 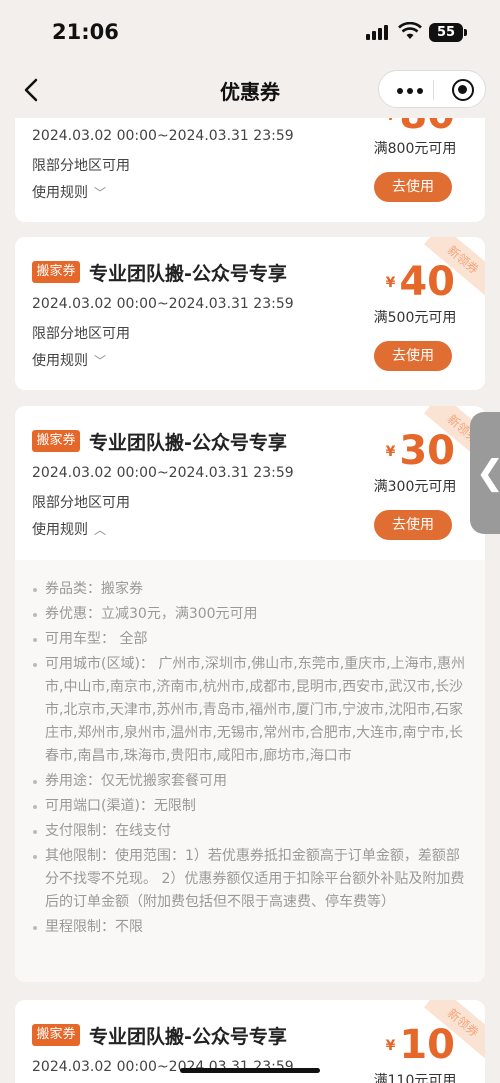 I want to click on coupon-condition: 满500元可用, so click(x=415, y=318).